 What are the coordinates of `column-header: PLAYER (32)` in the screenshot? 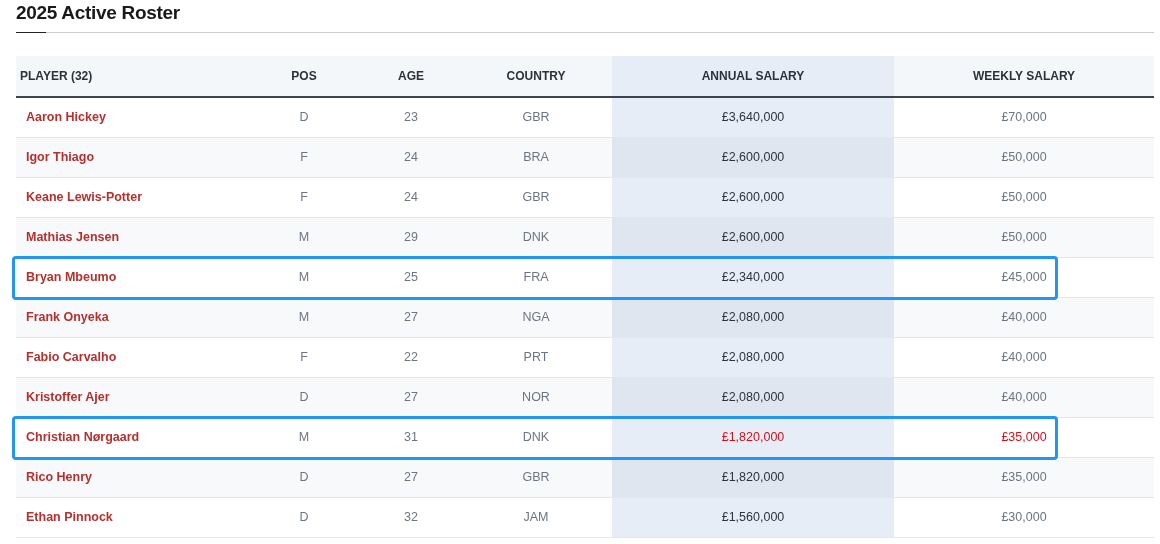 It's located at (131, 76).